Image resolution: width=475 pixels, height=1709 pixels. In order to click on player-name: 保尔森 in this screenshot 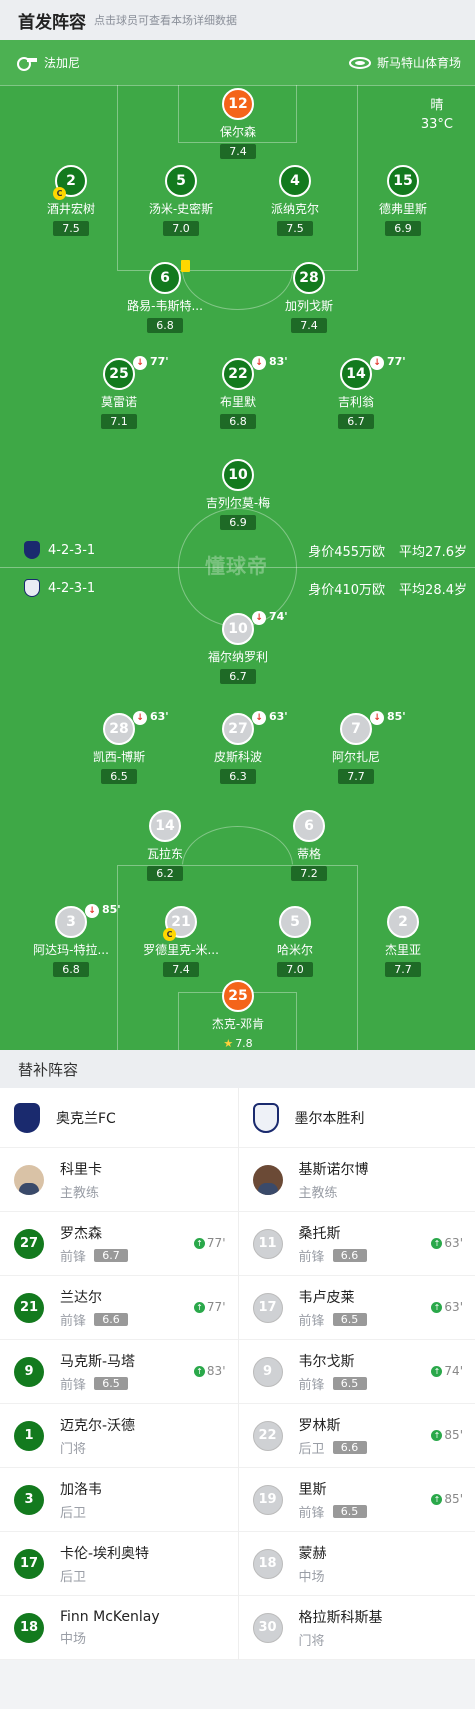, I will do `click(237, 132)`.